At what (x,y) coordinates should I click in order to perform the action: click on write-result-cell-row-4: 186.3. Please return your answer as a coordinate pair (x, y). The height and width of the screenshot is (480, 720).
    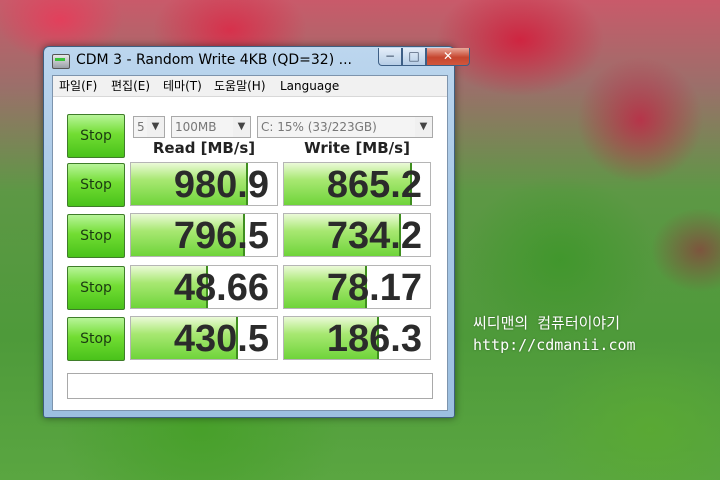
    Looking at the image, I should click on (357, 338).